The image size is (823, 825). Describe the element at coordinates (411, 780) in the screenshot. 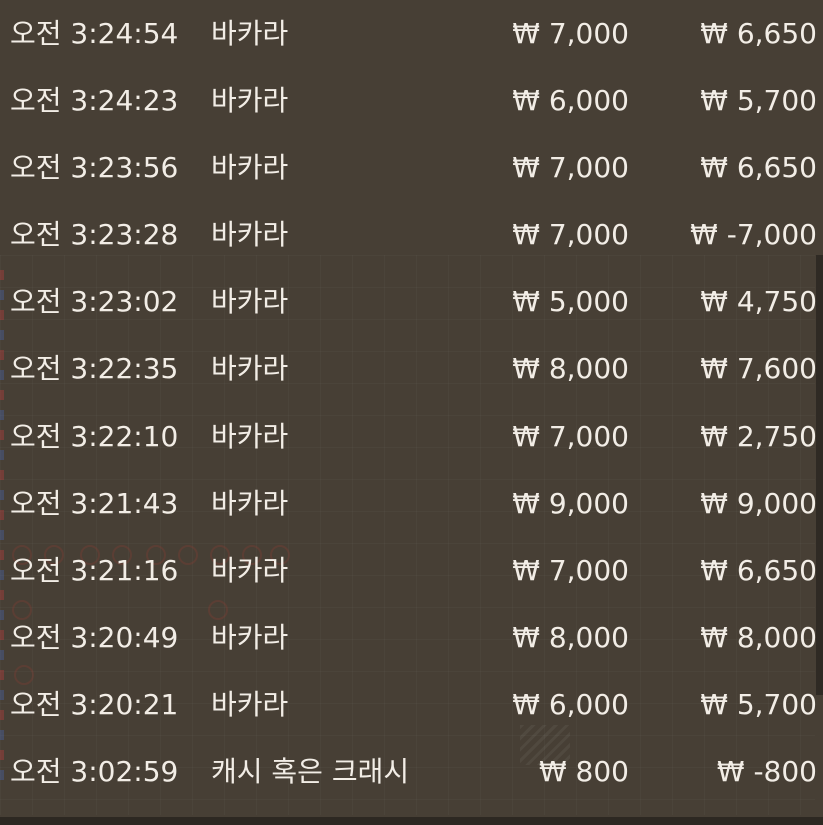

I see `history-row: 오전 3:02:59 캐시 혹은 크래시 ₩ 800 ₩ -800` at that location.